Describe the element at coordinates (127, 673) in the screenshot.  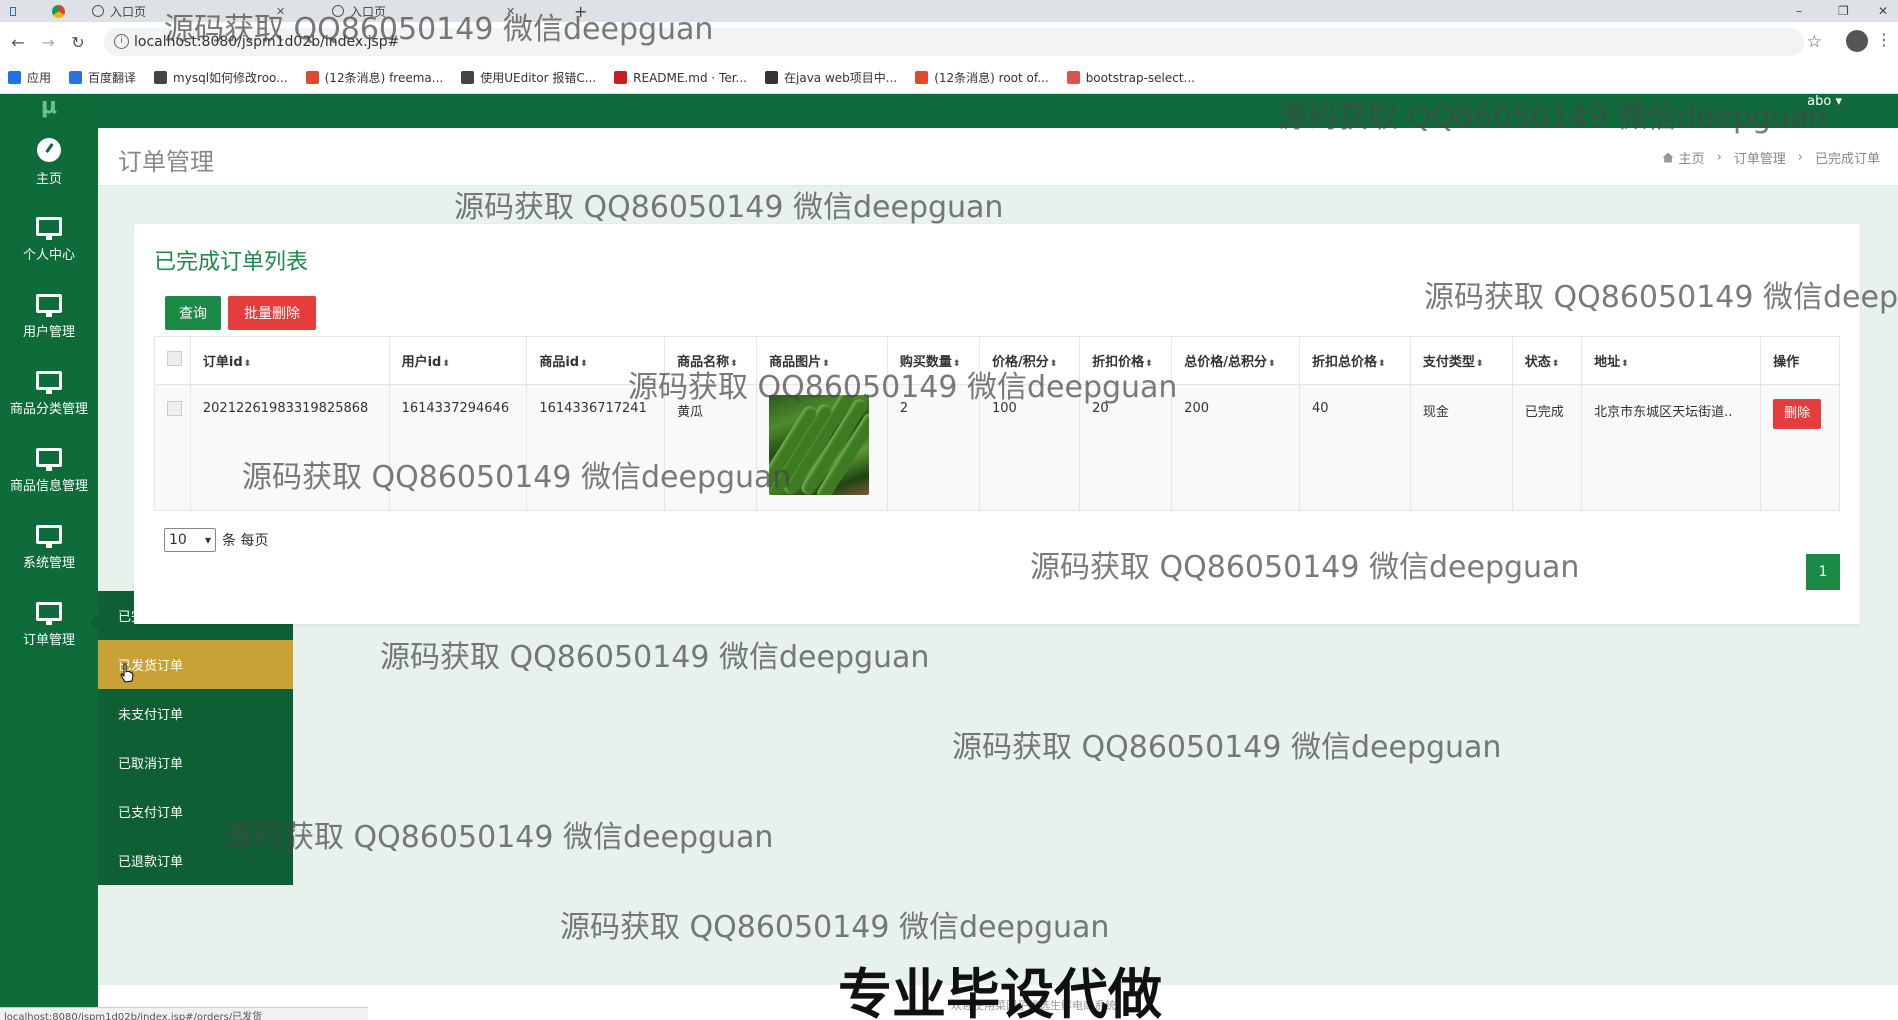
I see `hand-cursor-icon` at that location.